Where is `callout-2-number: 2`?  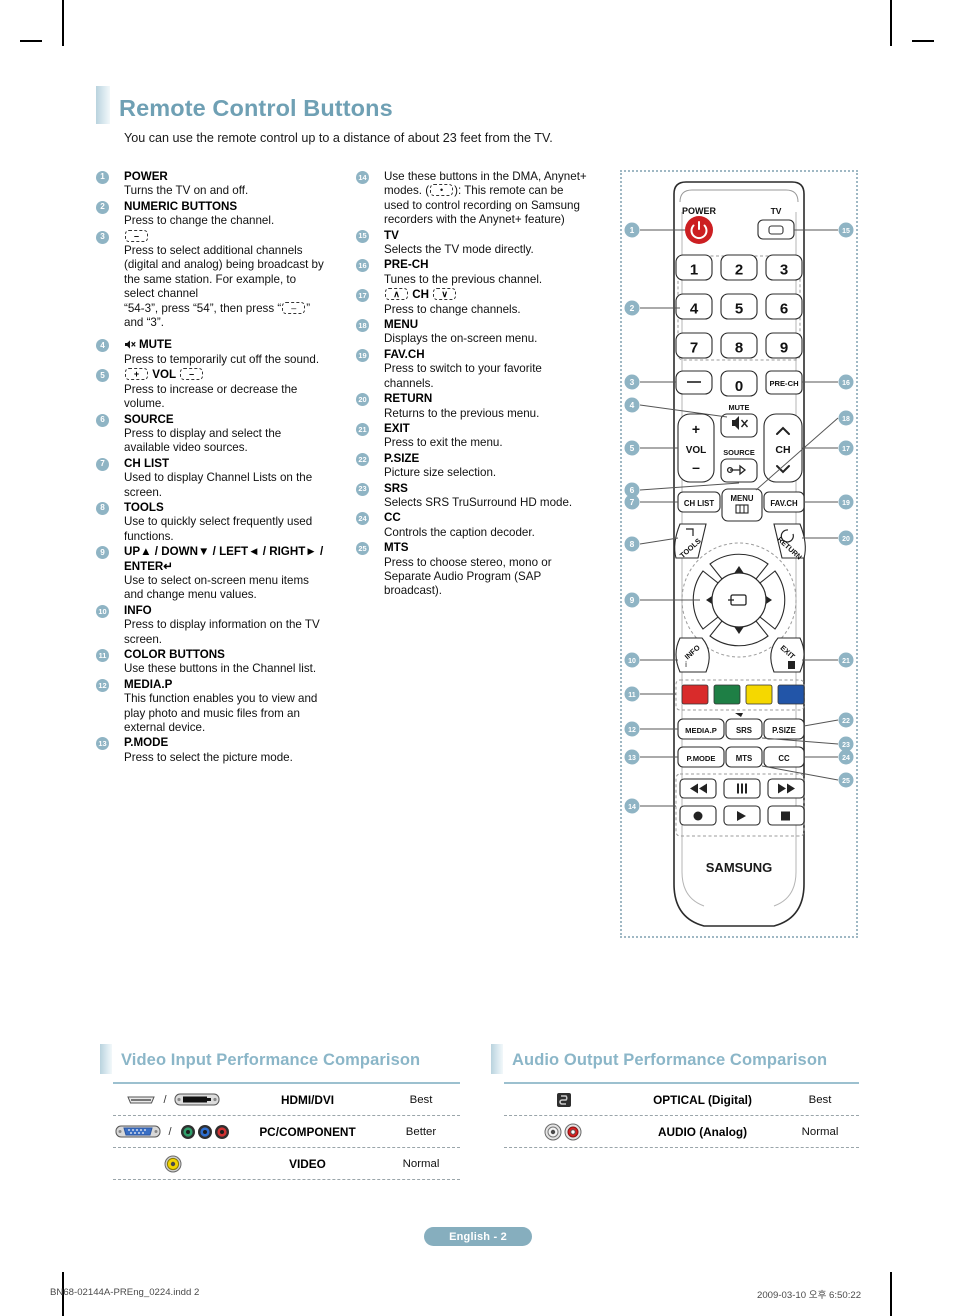
callout-2-number: 2 is located at coordinates (632, 308).